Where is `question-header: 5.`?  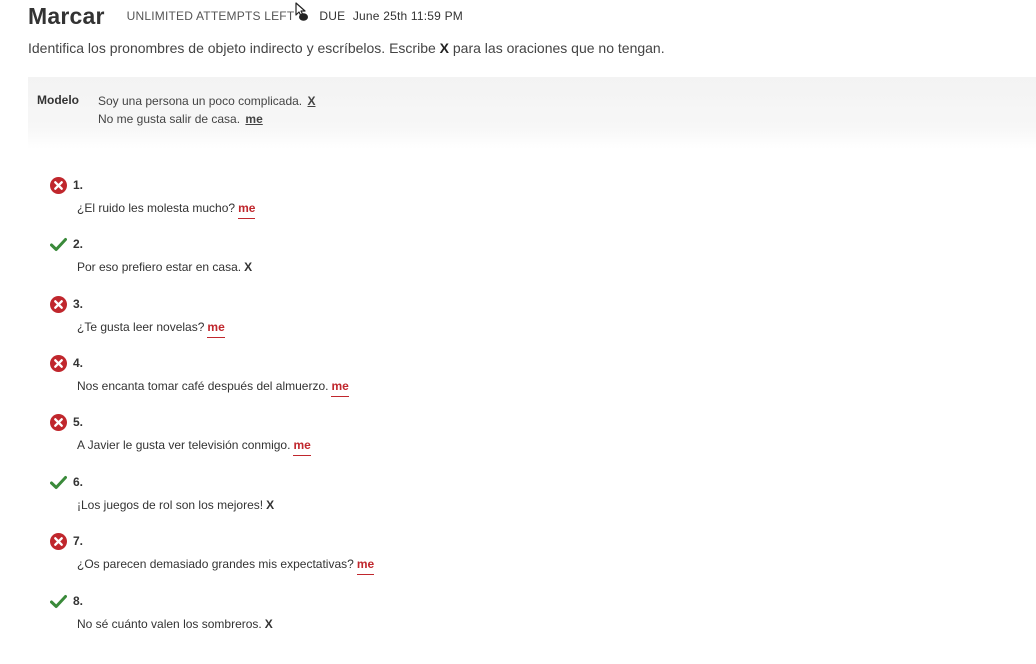 question-header: 5. is located at coordinates (66, 422).